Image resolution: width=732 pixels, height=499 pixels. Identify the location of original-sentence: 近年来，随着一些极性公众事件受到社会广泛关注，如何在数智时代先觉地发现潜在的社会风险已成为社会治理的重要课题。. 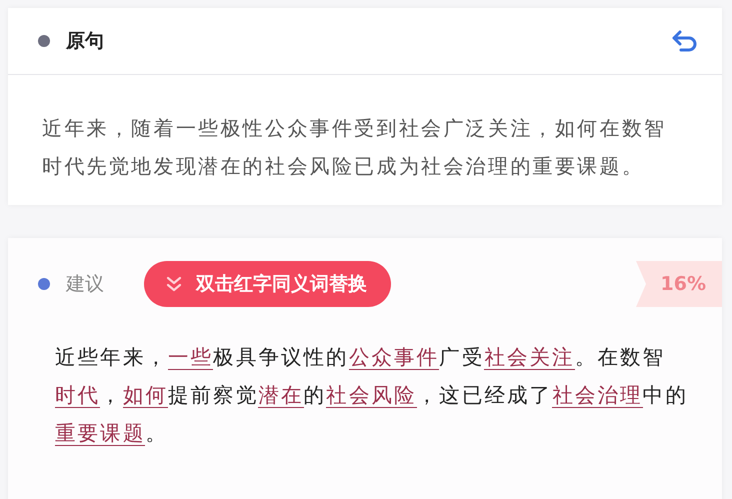
(354, 147).